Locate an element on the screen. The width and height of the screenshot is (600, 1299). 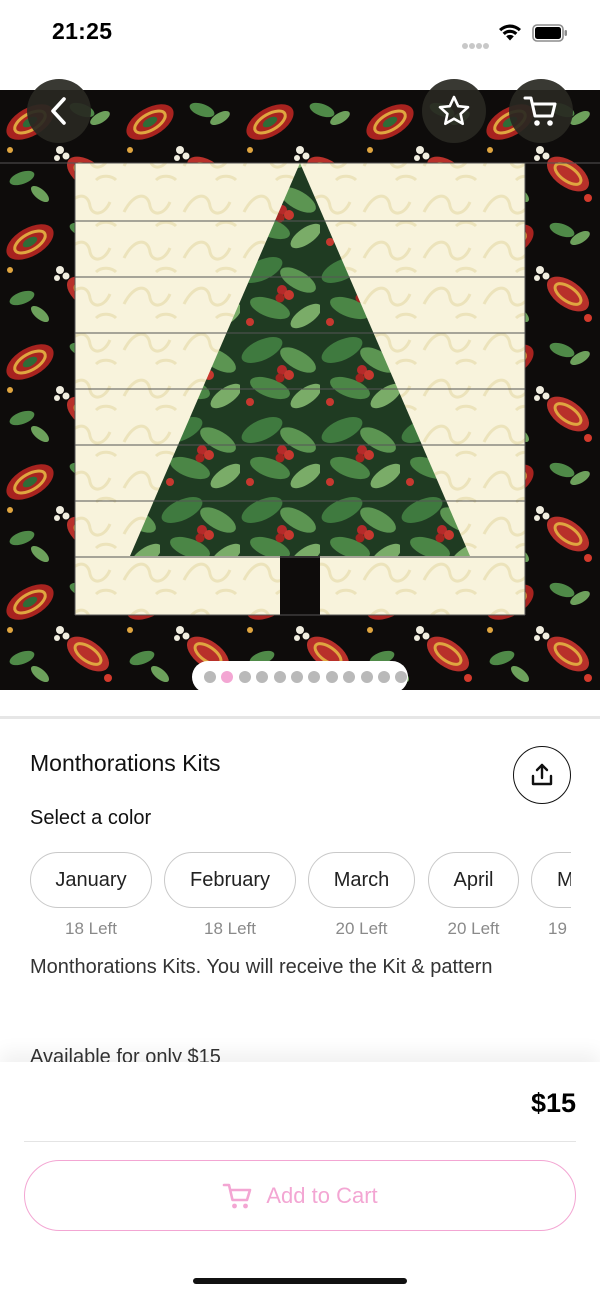
share-button is located at coordinates (542, 775).